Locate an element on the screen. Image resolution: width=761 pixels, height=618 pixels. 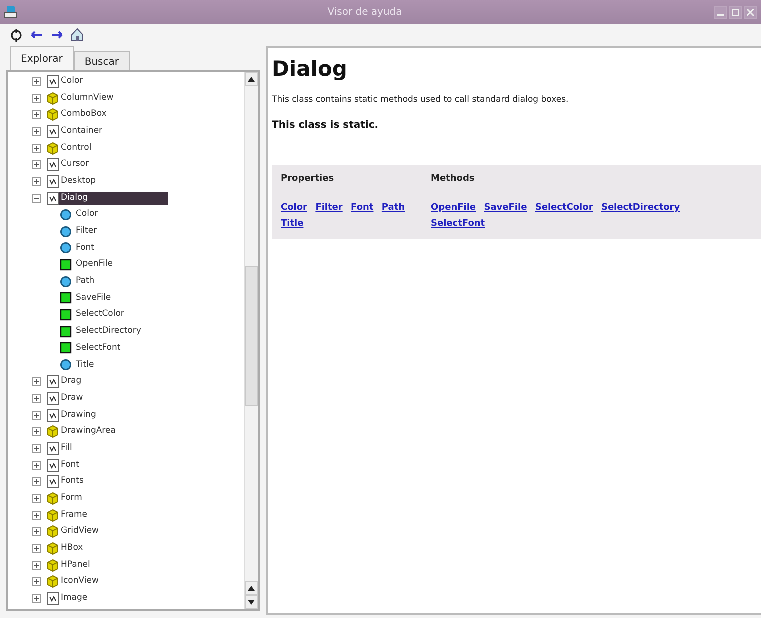
tree-item: Frame is located at coordinates (74, 515).